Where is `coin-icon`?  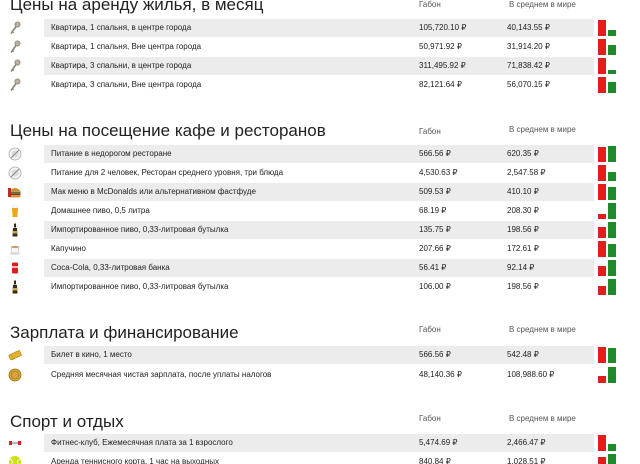
coin-icon is located at coordinates (15, 375).